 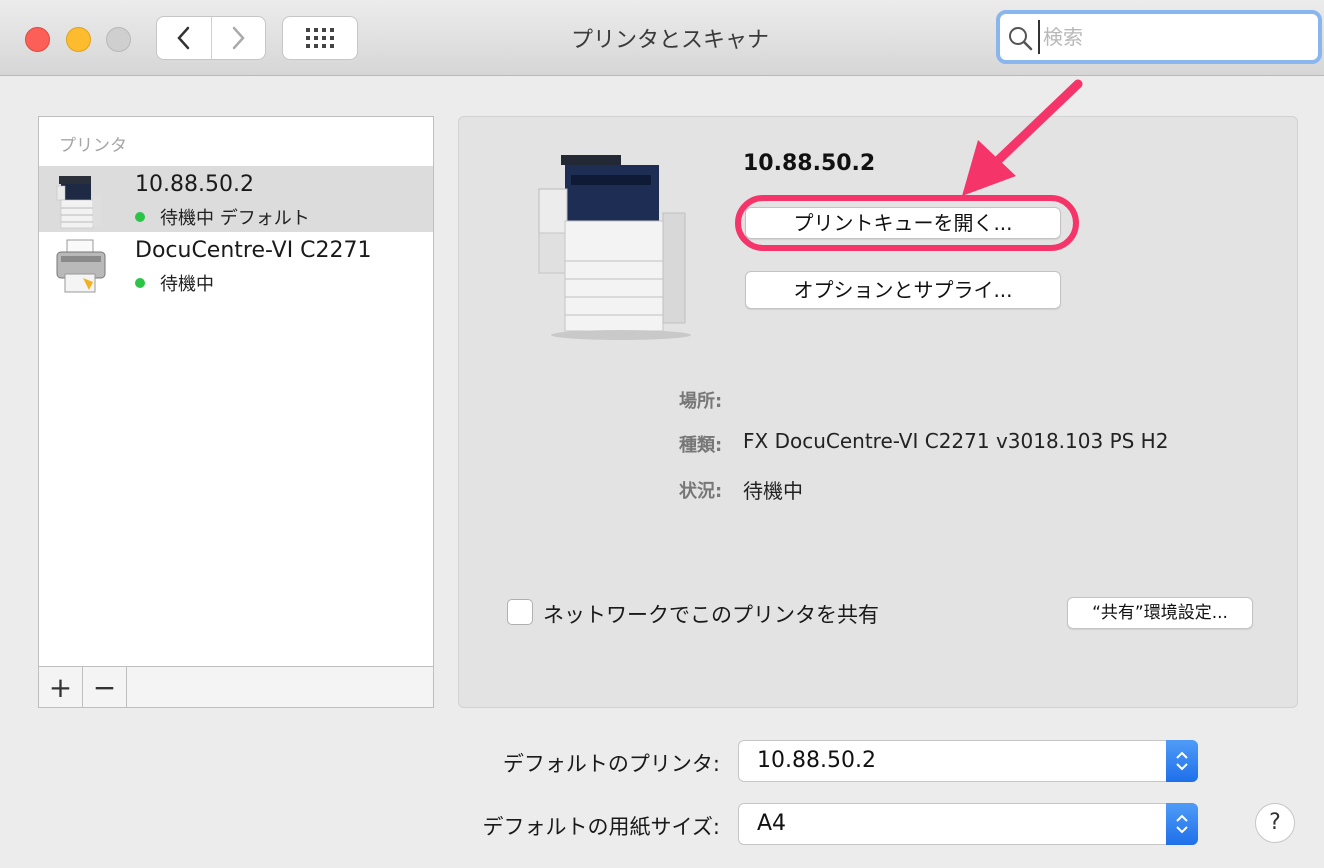 What do you see at coordinates (701, 491) in the screenshot?
I see `status-label: 状況:` at bounding box center [701, 491].